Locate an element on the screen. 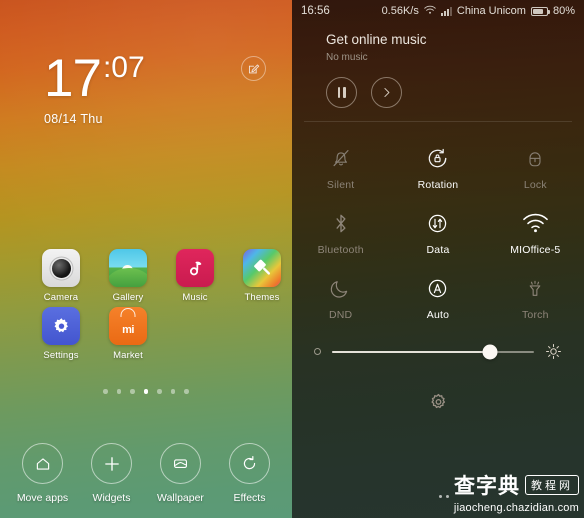  dock-label: Move apps is located at coordinates (42, 498).